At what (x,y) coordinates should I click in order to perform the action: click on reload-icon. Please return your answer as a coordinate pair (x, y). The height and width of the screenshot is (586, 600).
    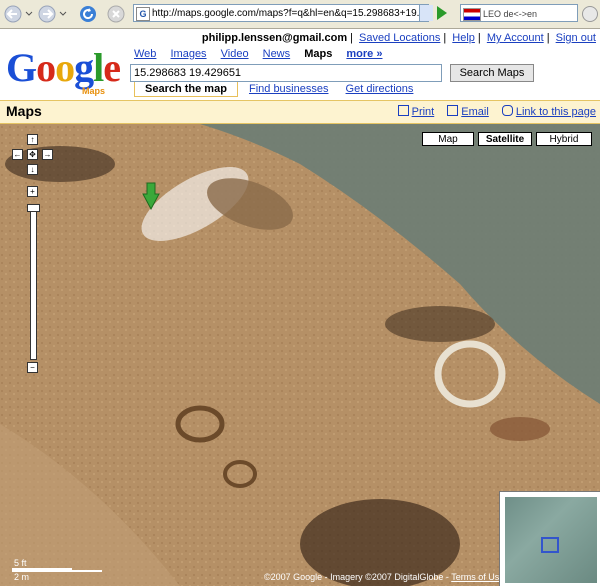
    Looking at the image, I should click on (88, 14).